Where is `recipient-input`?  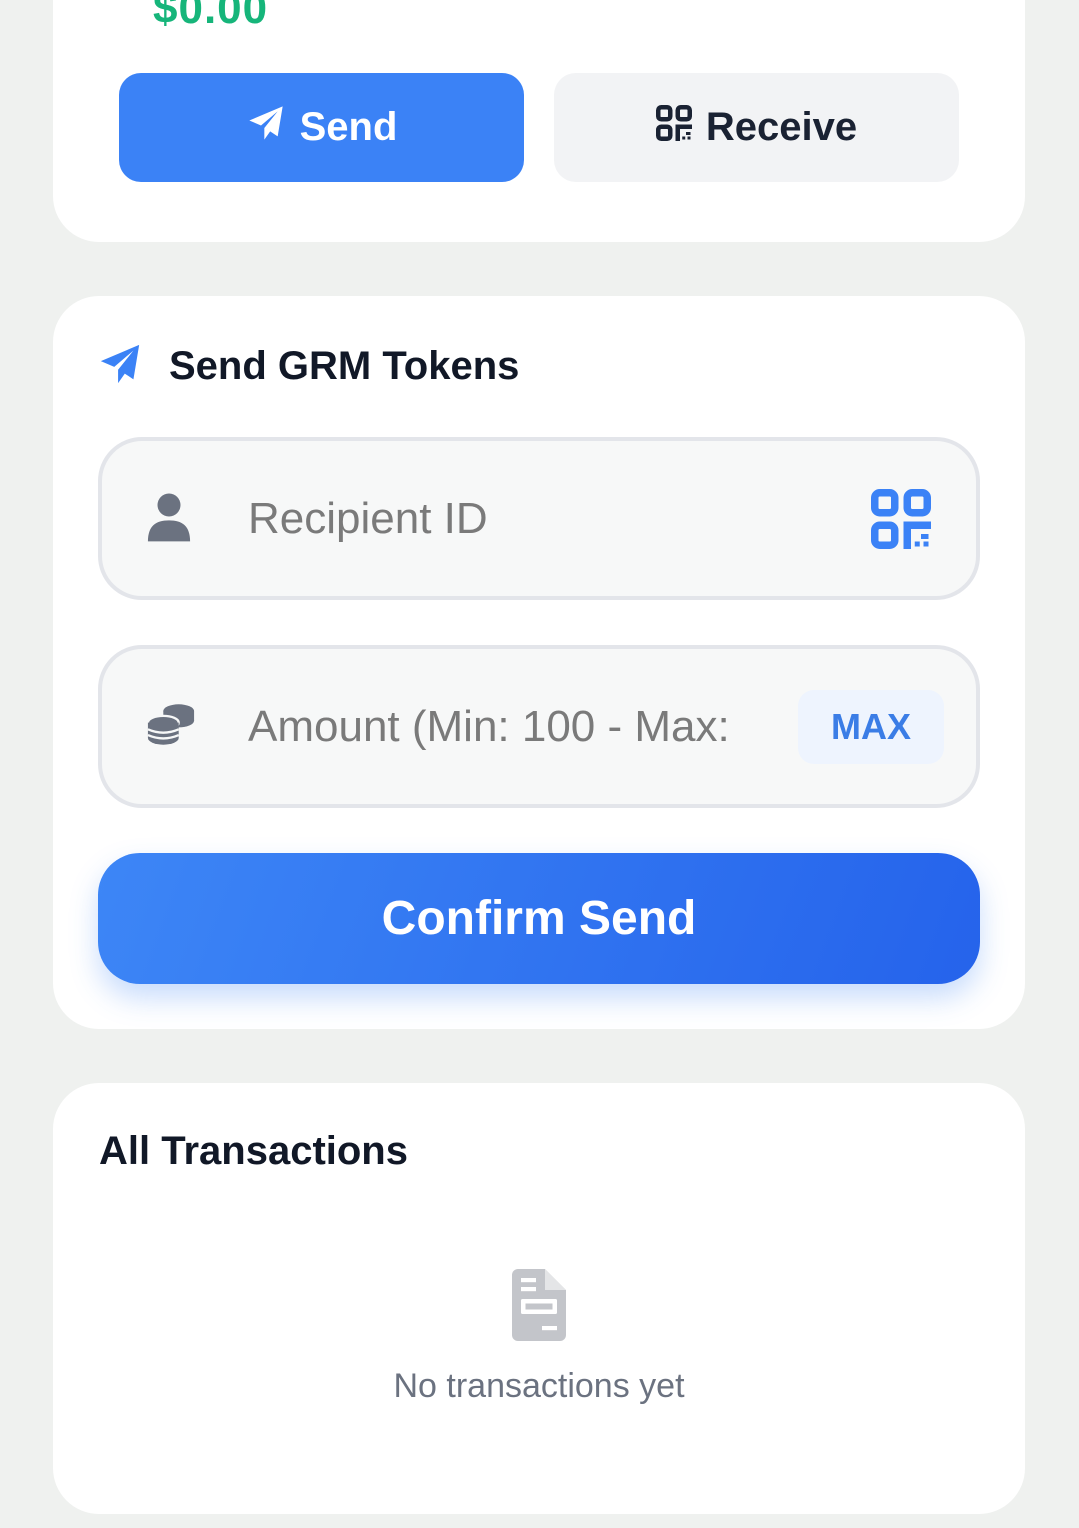
recipient-input is located at coordinates (518, 518).